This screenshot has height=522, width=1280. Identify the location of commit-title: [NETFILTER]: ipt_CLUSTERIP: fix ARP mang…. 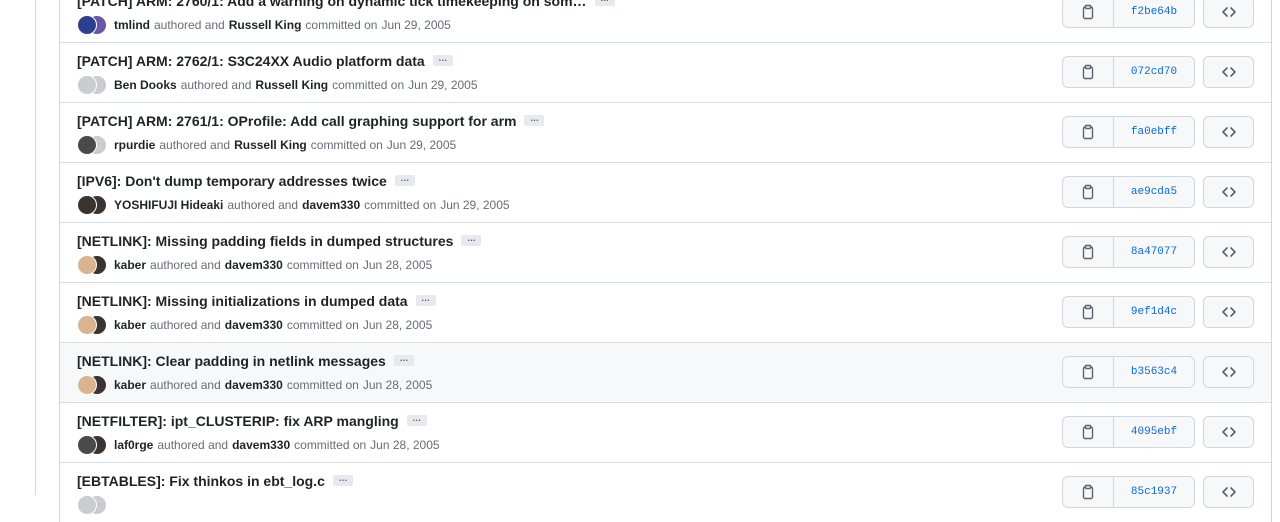
(252, 421).